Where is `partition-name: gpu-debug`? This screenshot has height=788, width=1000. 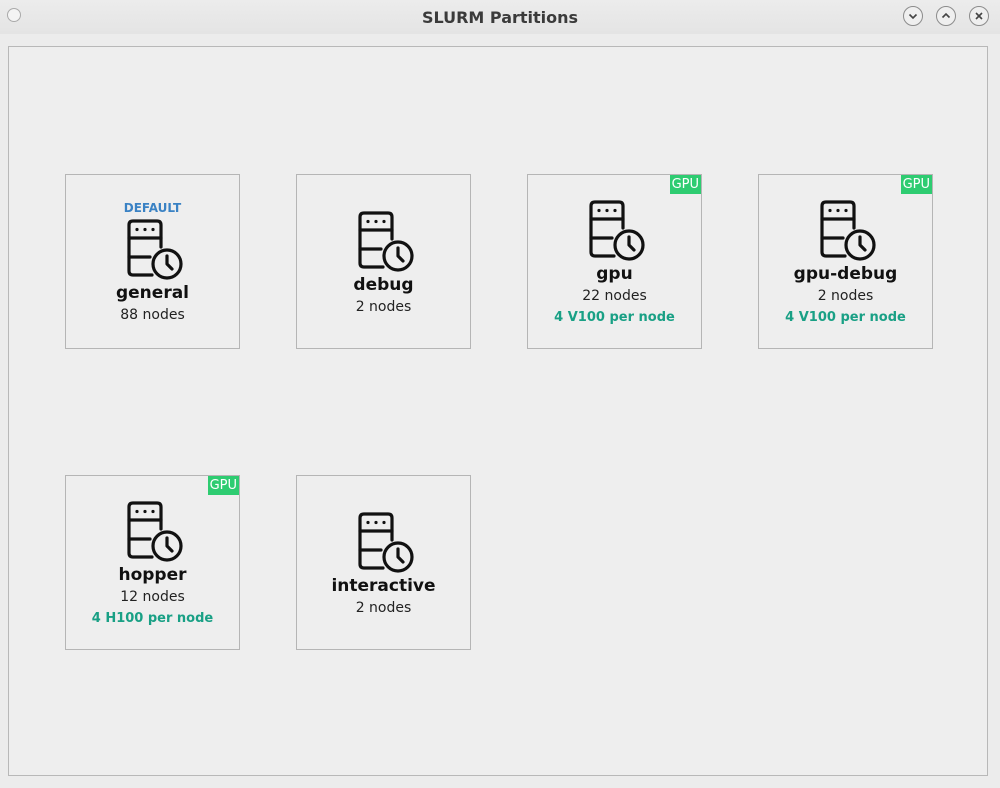 partition-name: gpu-debug is located at coordinates (845, 274).